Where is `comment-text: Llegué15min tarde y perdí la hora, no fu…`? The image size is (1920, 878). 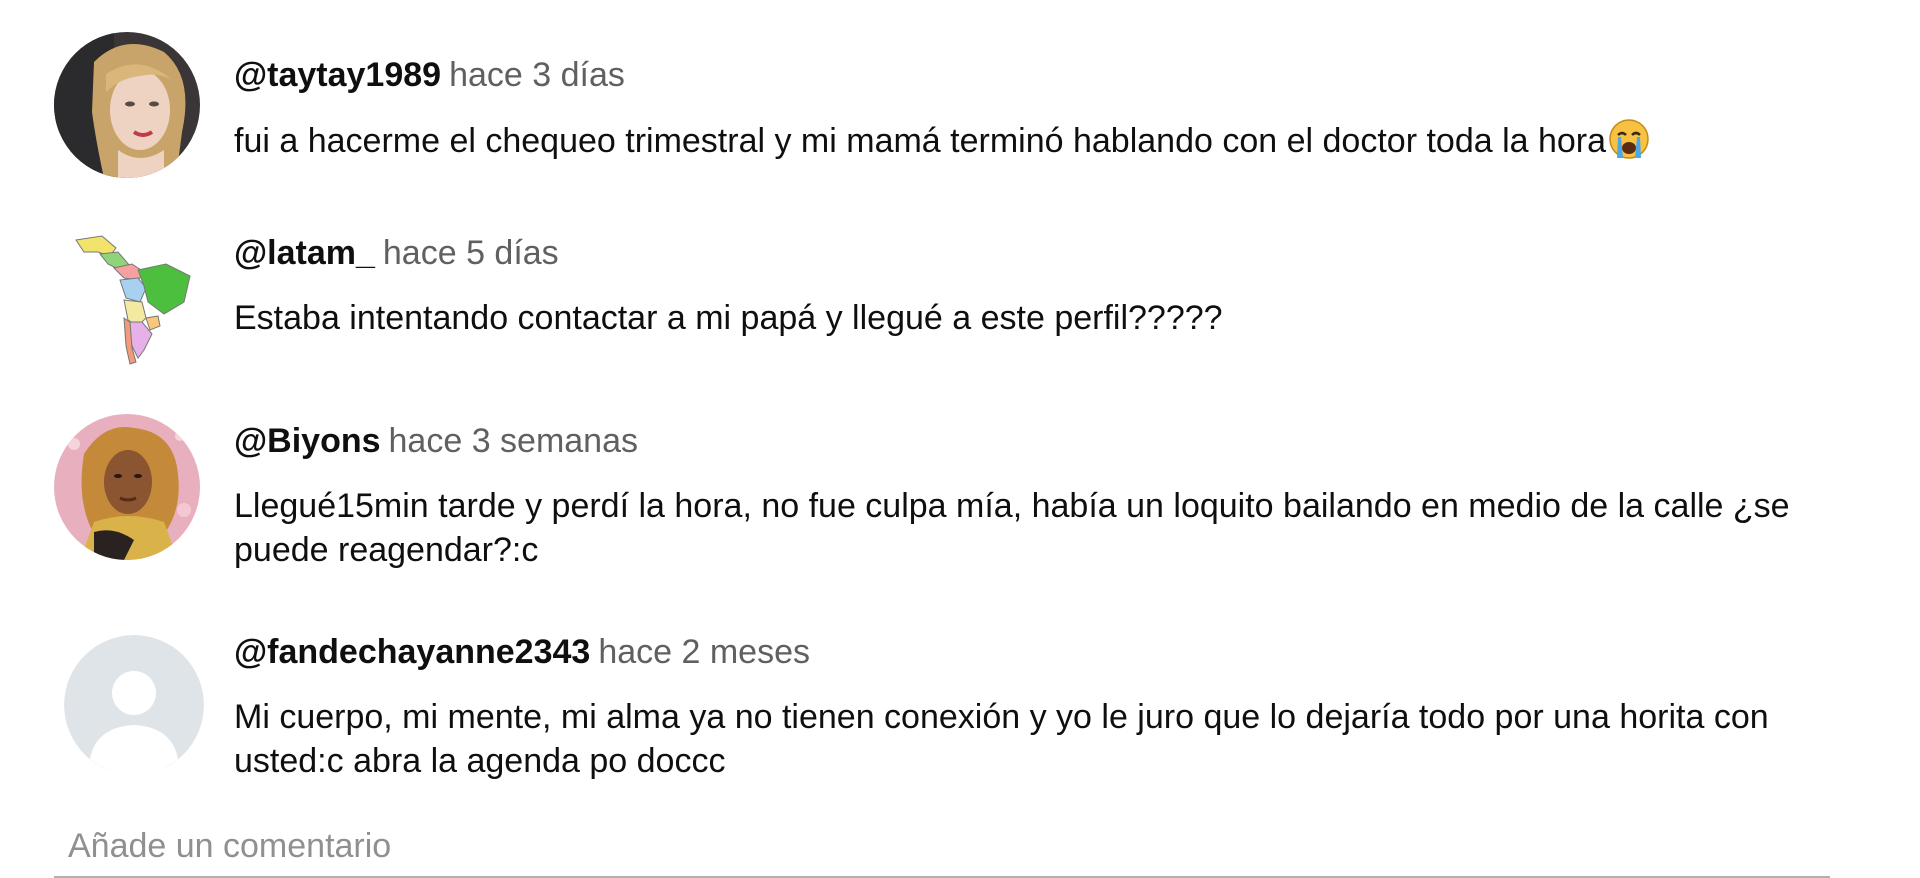
comment-text: Llegué15min tarde y perdí la hora, no fu… is located at coordinates (1044, 528).